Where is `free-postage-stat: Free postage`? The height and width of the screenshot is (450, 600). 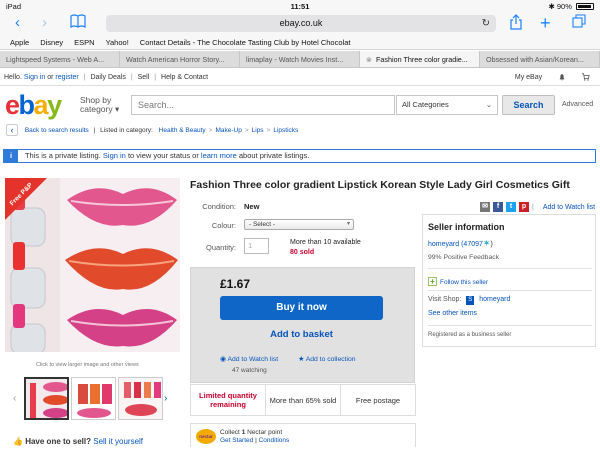 free-postage-stat: Free postage is located at coordinates (378, 400).